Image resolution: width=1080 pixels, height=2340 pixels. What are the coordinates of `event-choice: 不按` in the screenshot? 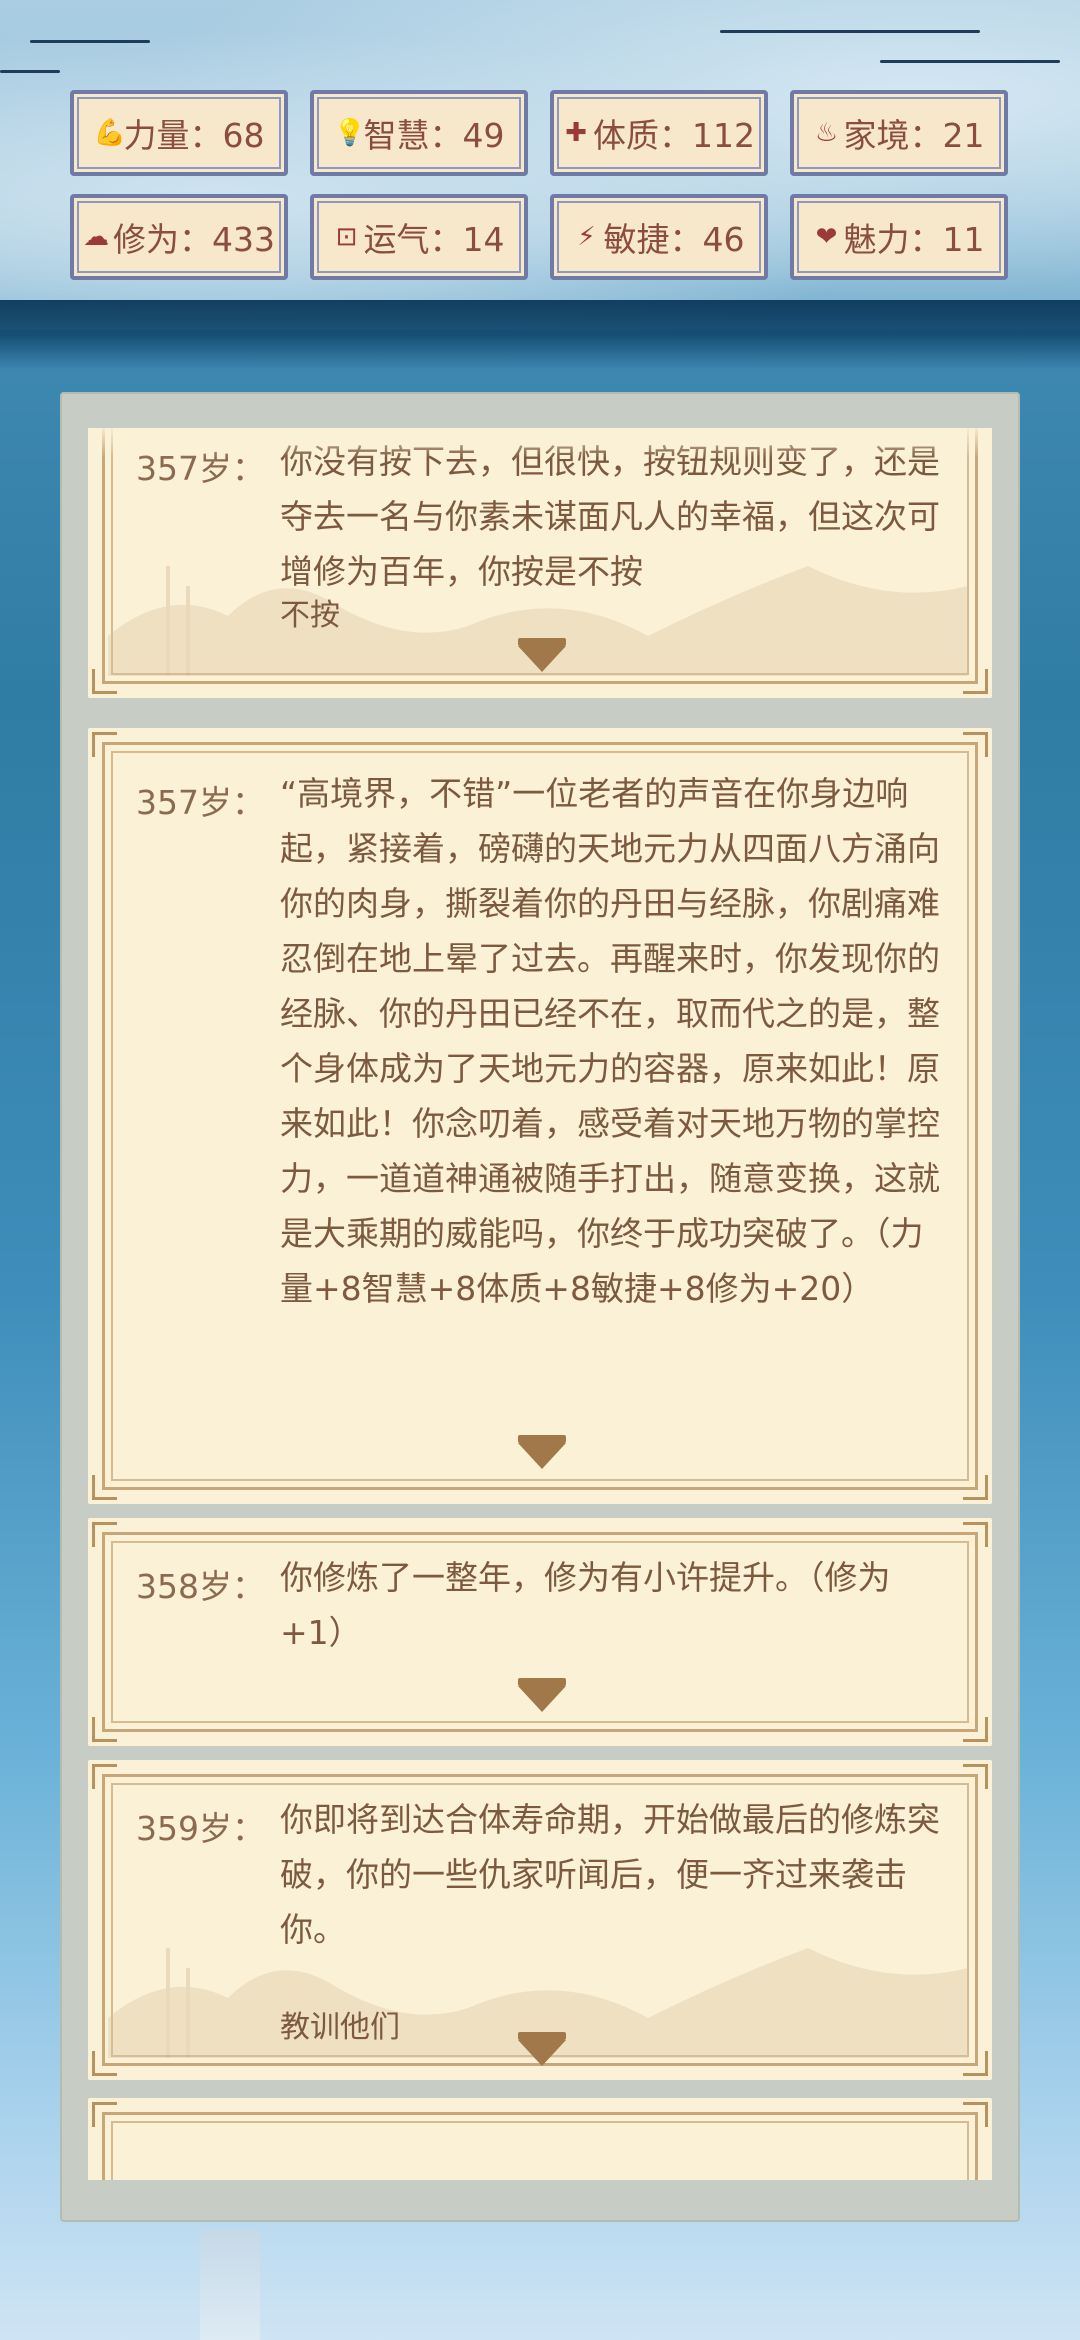 It's located at (310, 612).